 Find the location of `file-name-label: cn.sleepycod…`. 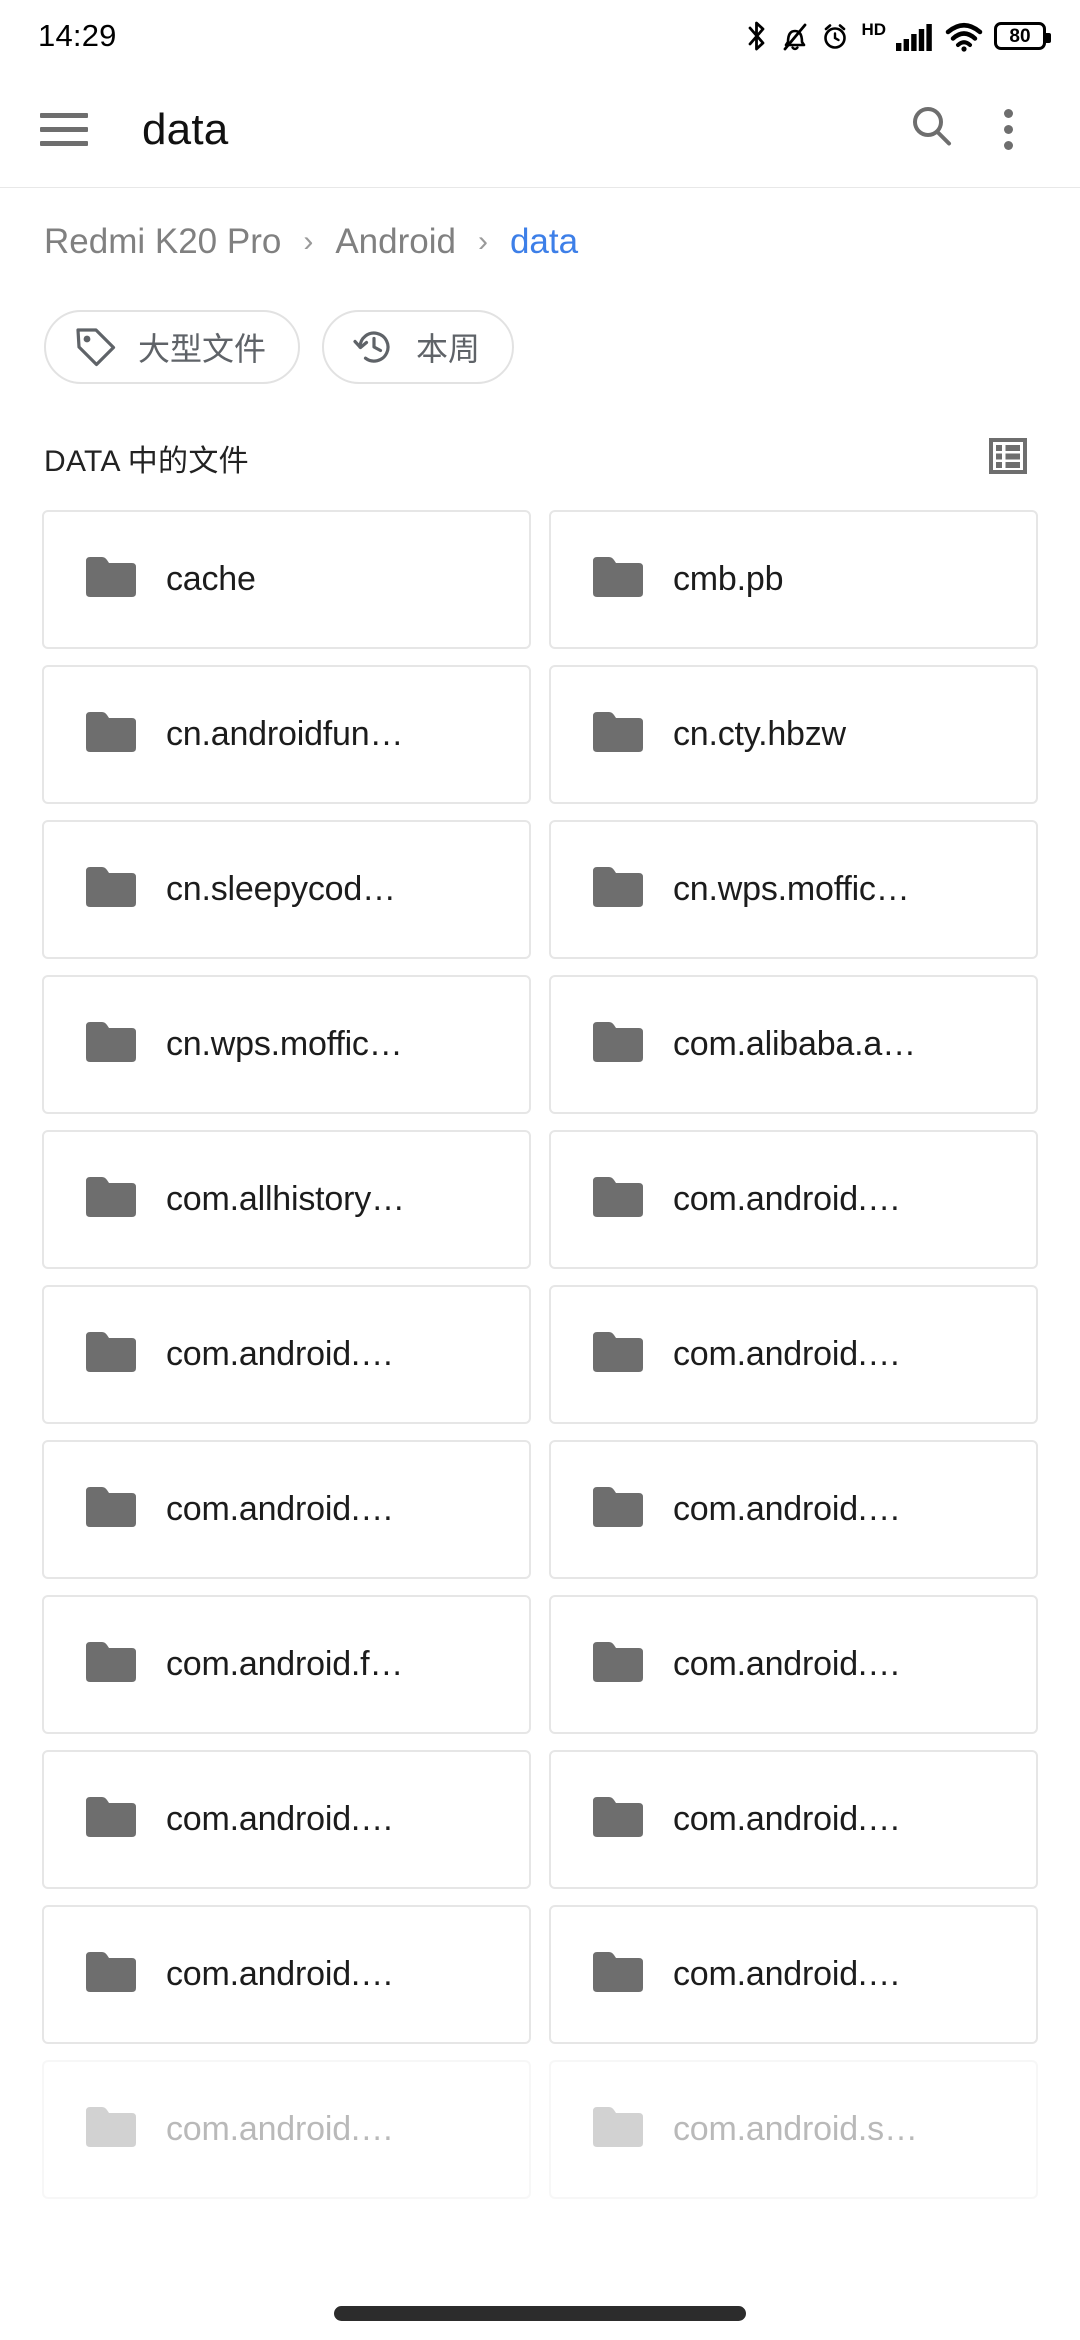

file-name-label: cn.sleepycod… is located at coordinates (281, 889).